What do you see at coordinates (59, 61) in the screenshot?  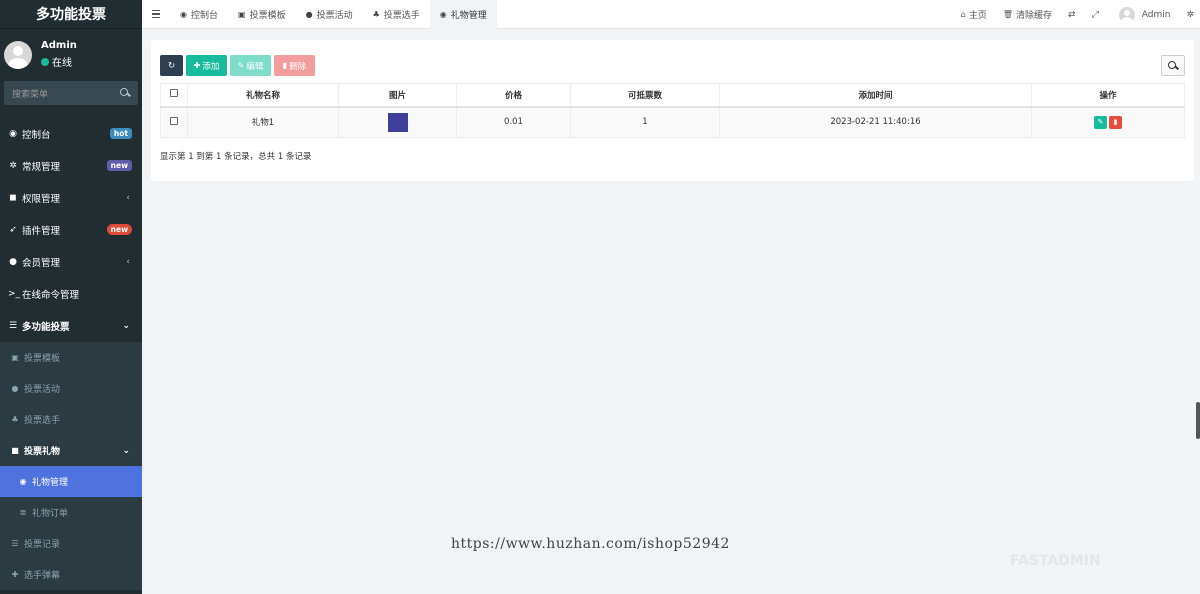 I see `user-status: 在线` at bounding box center [59, 61].